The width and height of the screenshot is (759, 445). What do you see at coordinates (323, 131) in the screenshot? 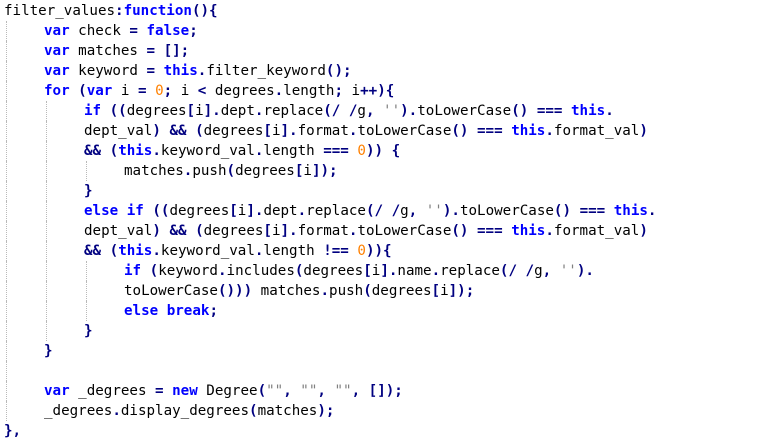
I see `code-token-plain: format` at bounding box center [323, 131].